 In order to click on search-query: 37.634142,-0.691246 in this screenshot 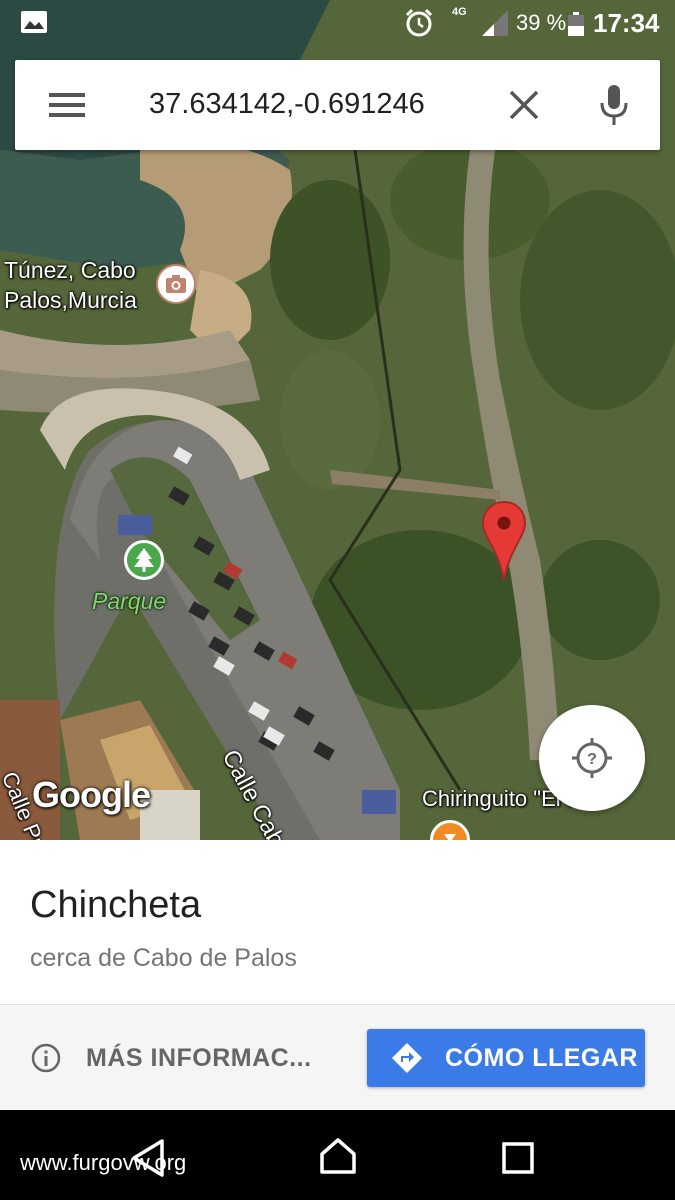, I will do `click(287, 104)`.